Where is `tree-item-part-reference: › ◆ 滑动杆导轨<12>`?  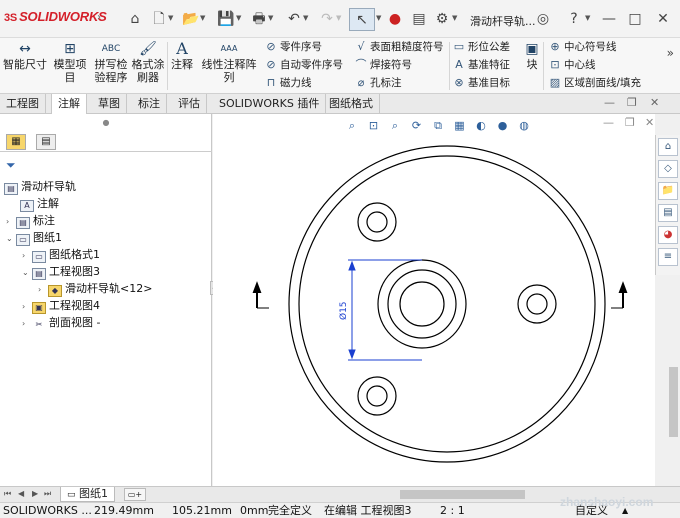
tree-item-part-reference: › ◆ 滑动杆导轨<12> is located at coordinates (95, 288).